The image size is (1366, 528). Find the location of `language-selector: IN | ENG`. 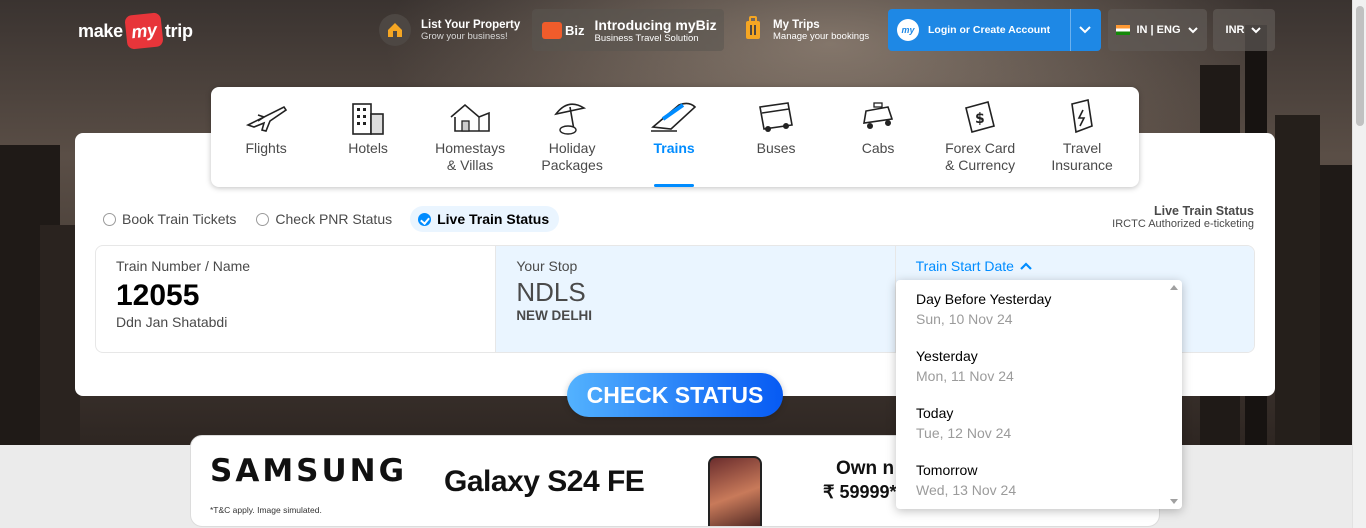

language-selector: IN | ENG is located at coordinates (1157, 30).